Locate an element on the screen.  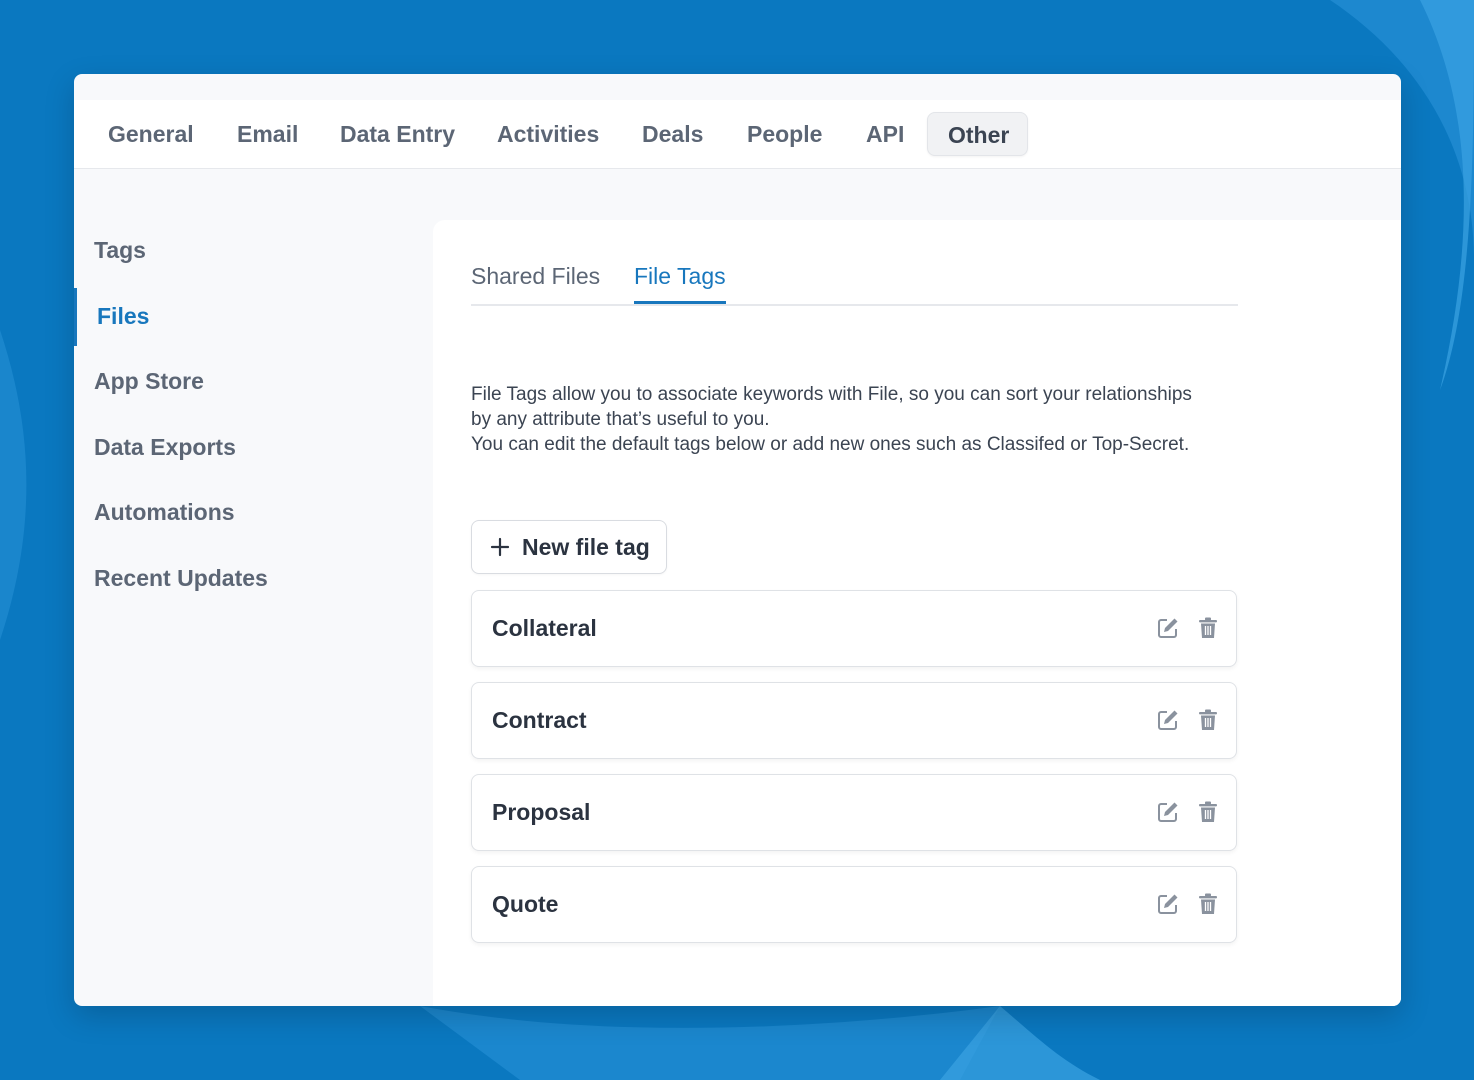
tag-row: Quote is located at coordinates (854, 904).